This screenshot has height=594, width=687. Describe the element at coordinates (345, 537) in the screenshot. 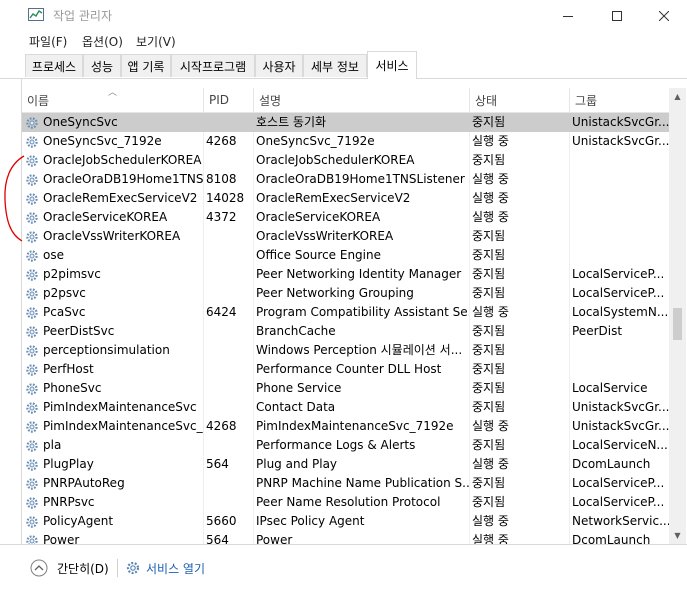

I see `service-row: Power 564 Power 실행 중 DcomLaunch` at that location.